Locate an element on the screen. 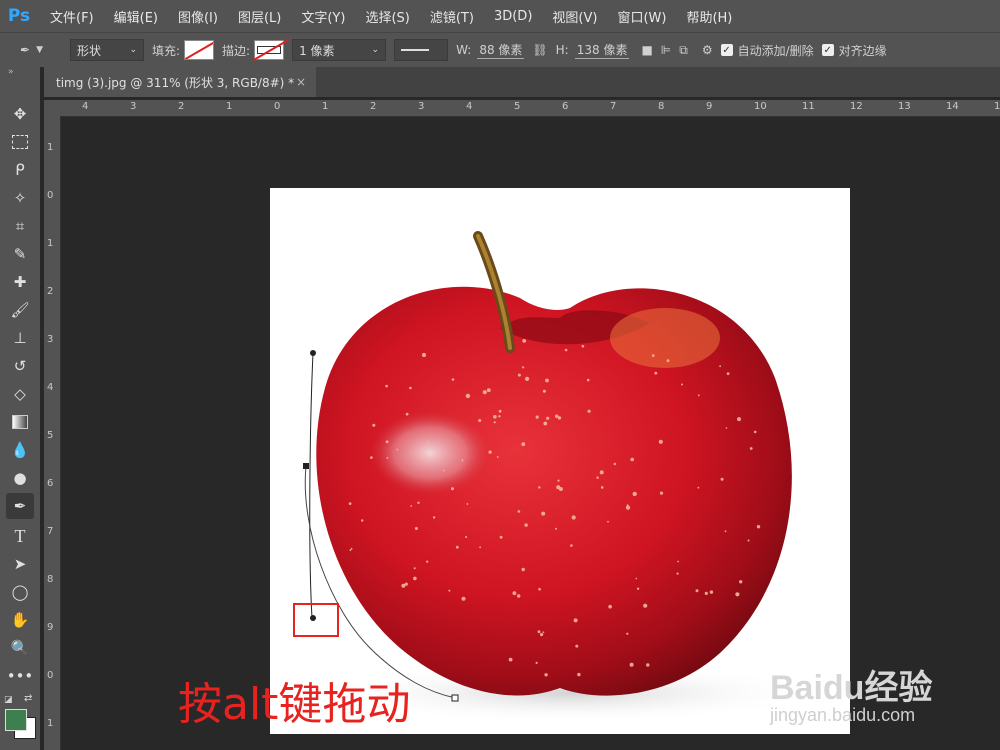  eyedropper-tool-icon: ✎ is located at coordinates (20, 254).